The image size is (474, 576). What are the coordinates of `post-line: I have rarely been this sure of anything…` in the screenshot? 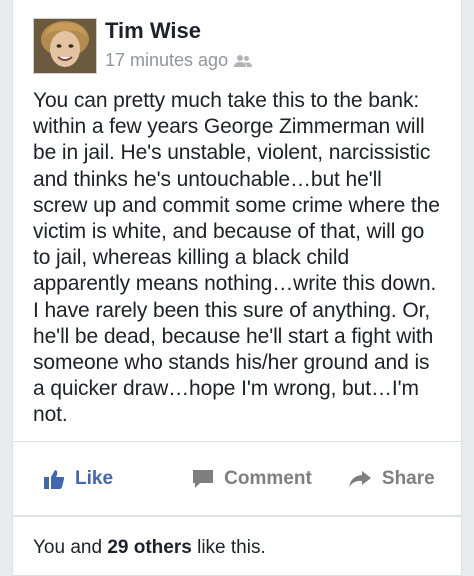 It's located at (232, 310).